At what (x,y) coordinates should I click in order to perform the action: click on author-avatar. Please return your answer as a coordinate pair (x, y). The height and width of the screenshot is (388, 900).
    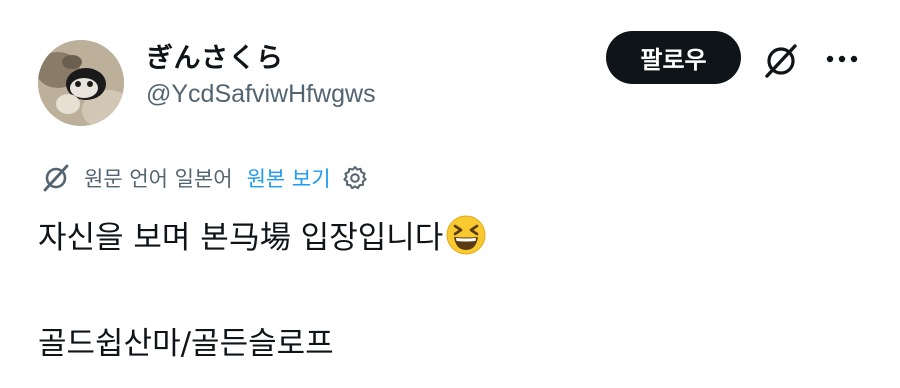
    Looking at the image, I should click on (81, 83).